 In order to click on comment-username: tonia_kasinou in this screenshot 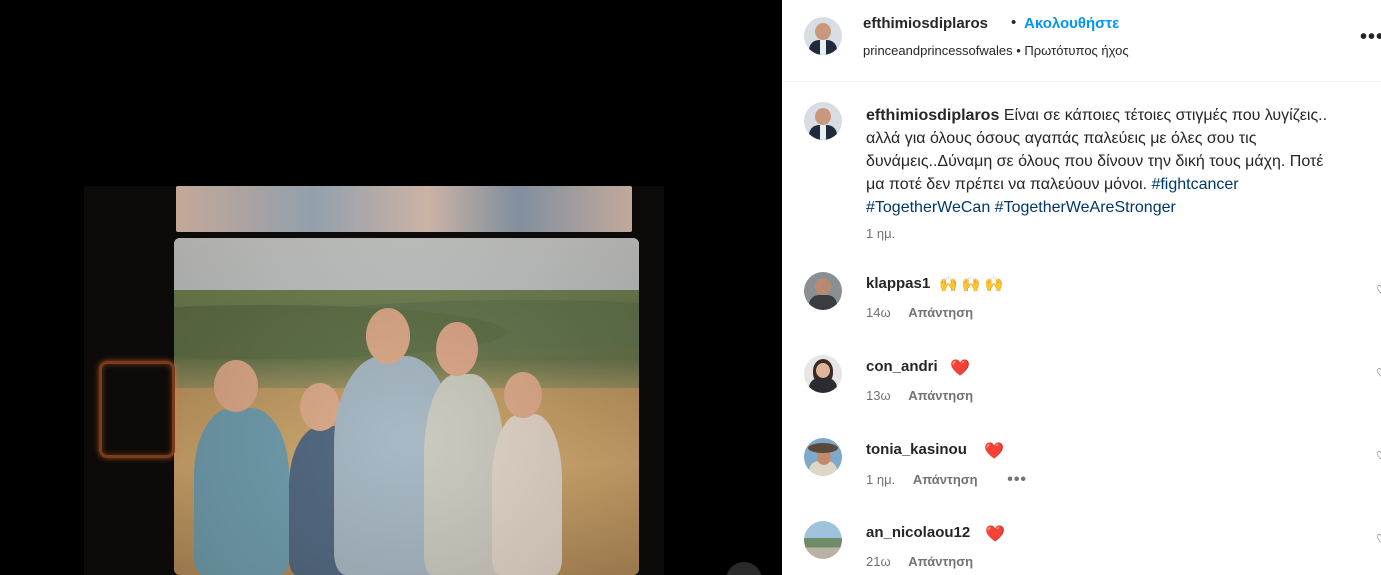, I will do `click(916, 449)`.